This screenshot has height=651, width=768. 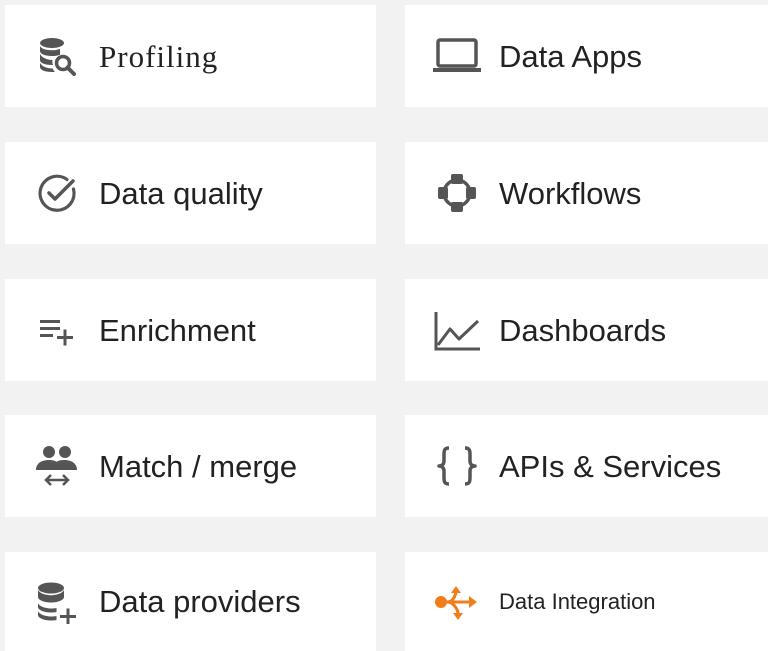 What do you see at coordinates (177, 330) in the screenshot?
I see `tile-label: Enrichment` at bounding box center [177, 330].